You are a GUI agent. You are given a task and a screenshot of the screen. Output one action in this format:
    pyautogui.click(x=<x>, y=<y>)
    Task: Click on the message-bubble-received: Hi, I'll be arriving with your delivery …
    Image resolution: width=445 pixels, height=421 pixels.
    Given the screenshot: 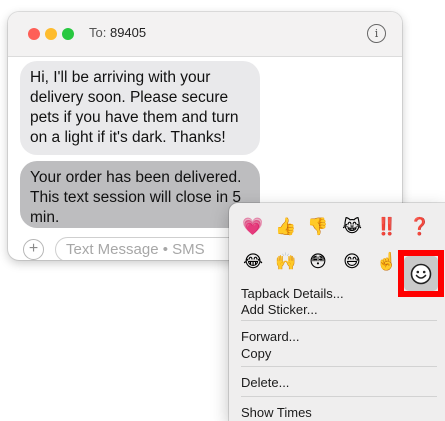 What is the action you would take?
    pyautogui.click(x=140, y=108)
    